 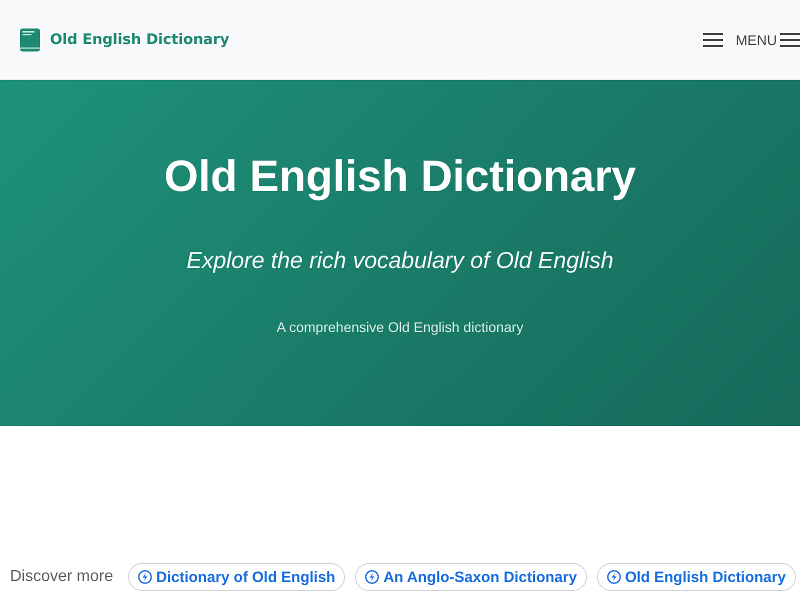 I want to click on hero-title: Old English Dictionary, so click(x=400, y=177).